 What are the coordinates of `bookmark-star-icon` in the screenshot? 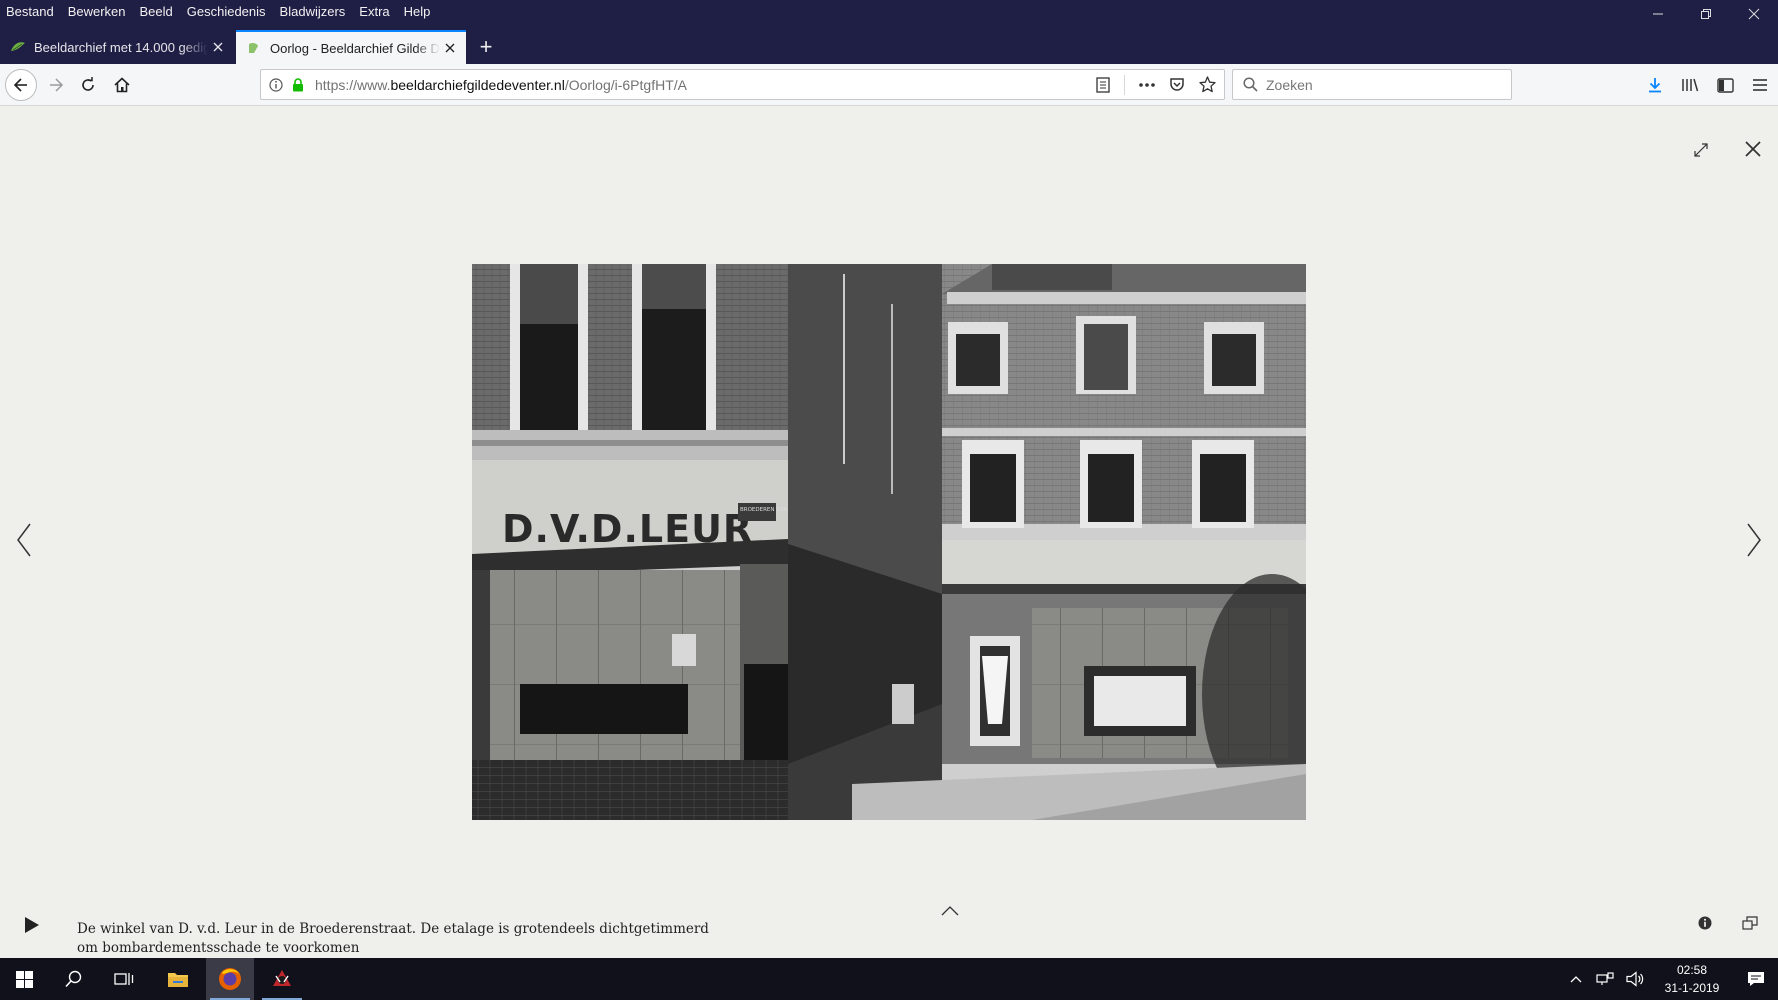 It's located at (1207, 84).